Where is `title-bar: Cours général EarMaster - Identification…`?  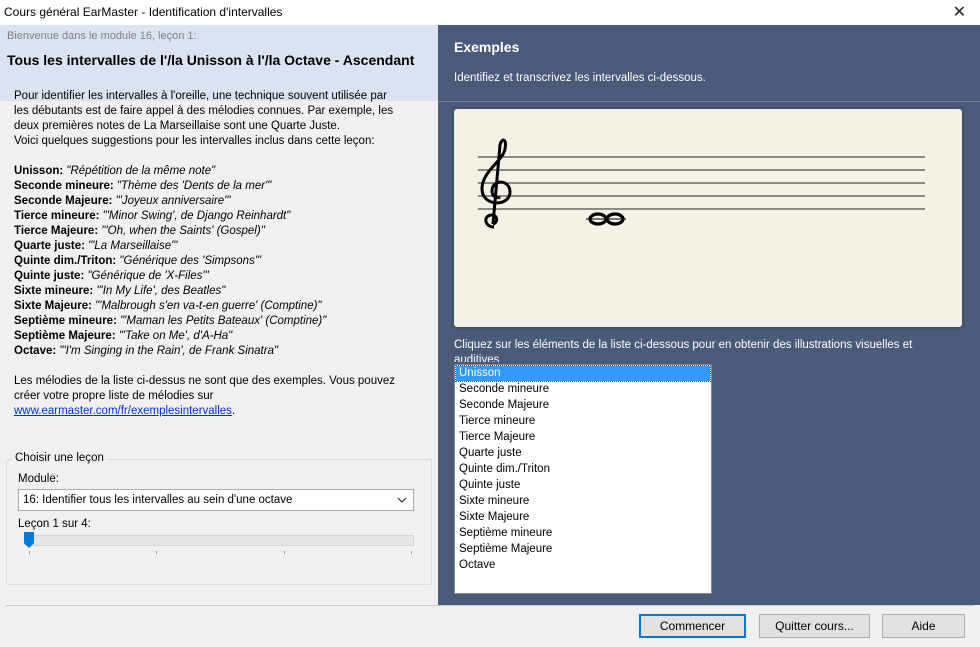 title-bar: Cours général EarMaster - Identification… is located at coordinates (490, 12).